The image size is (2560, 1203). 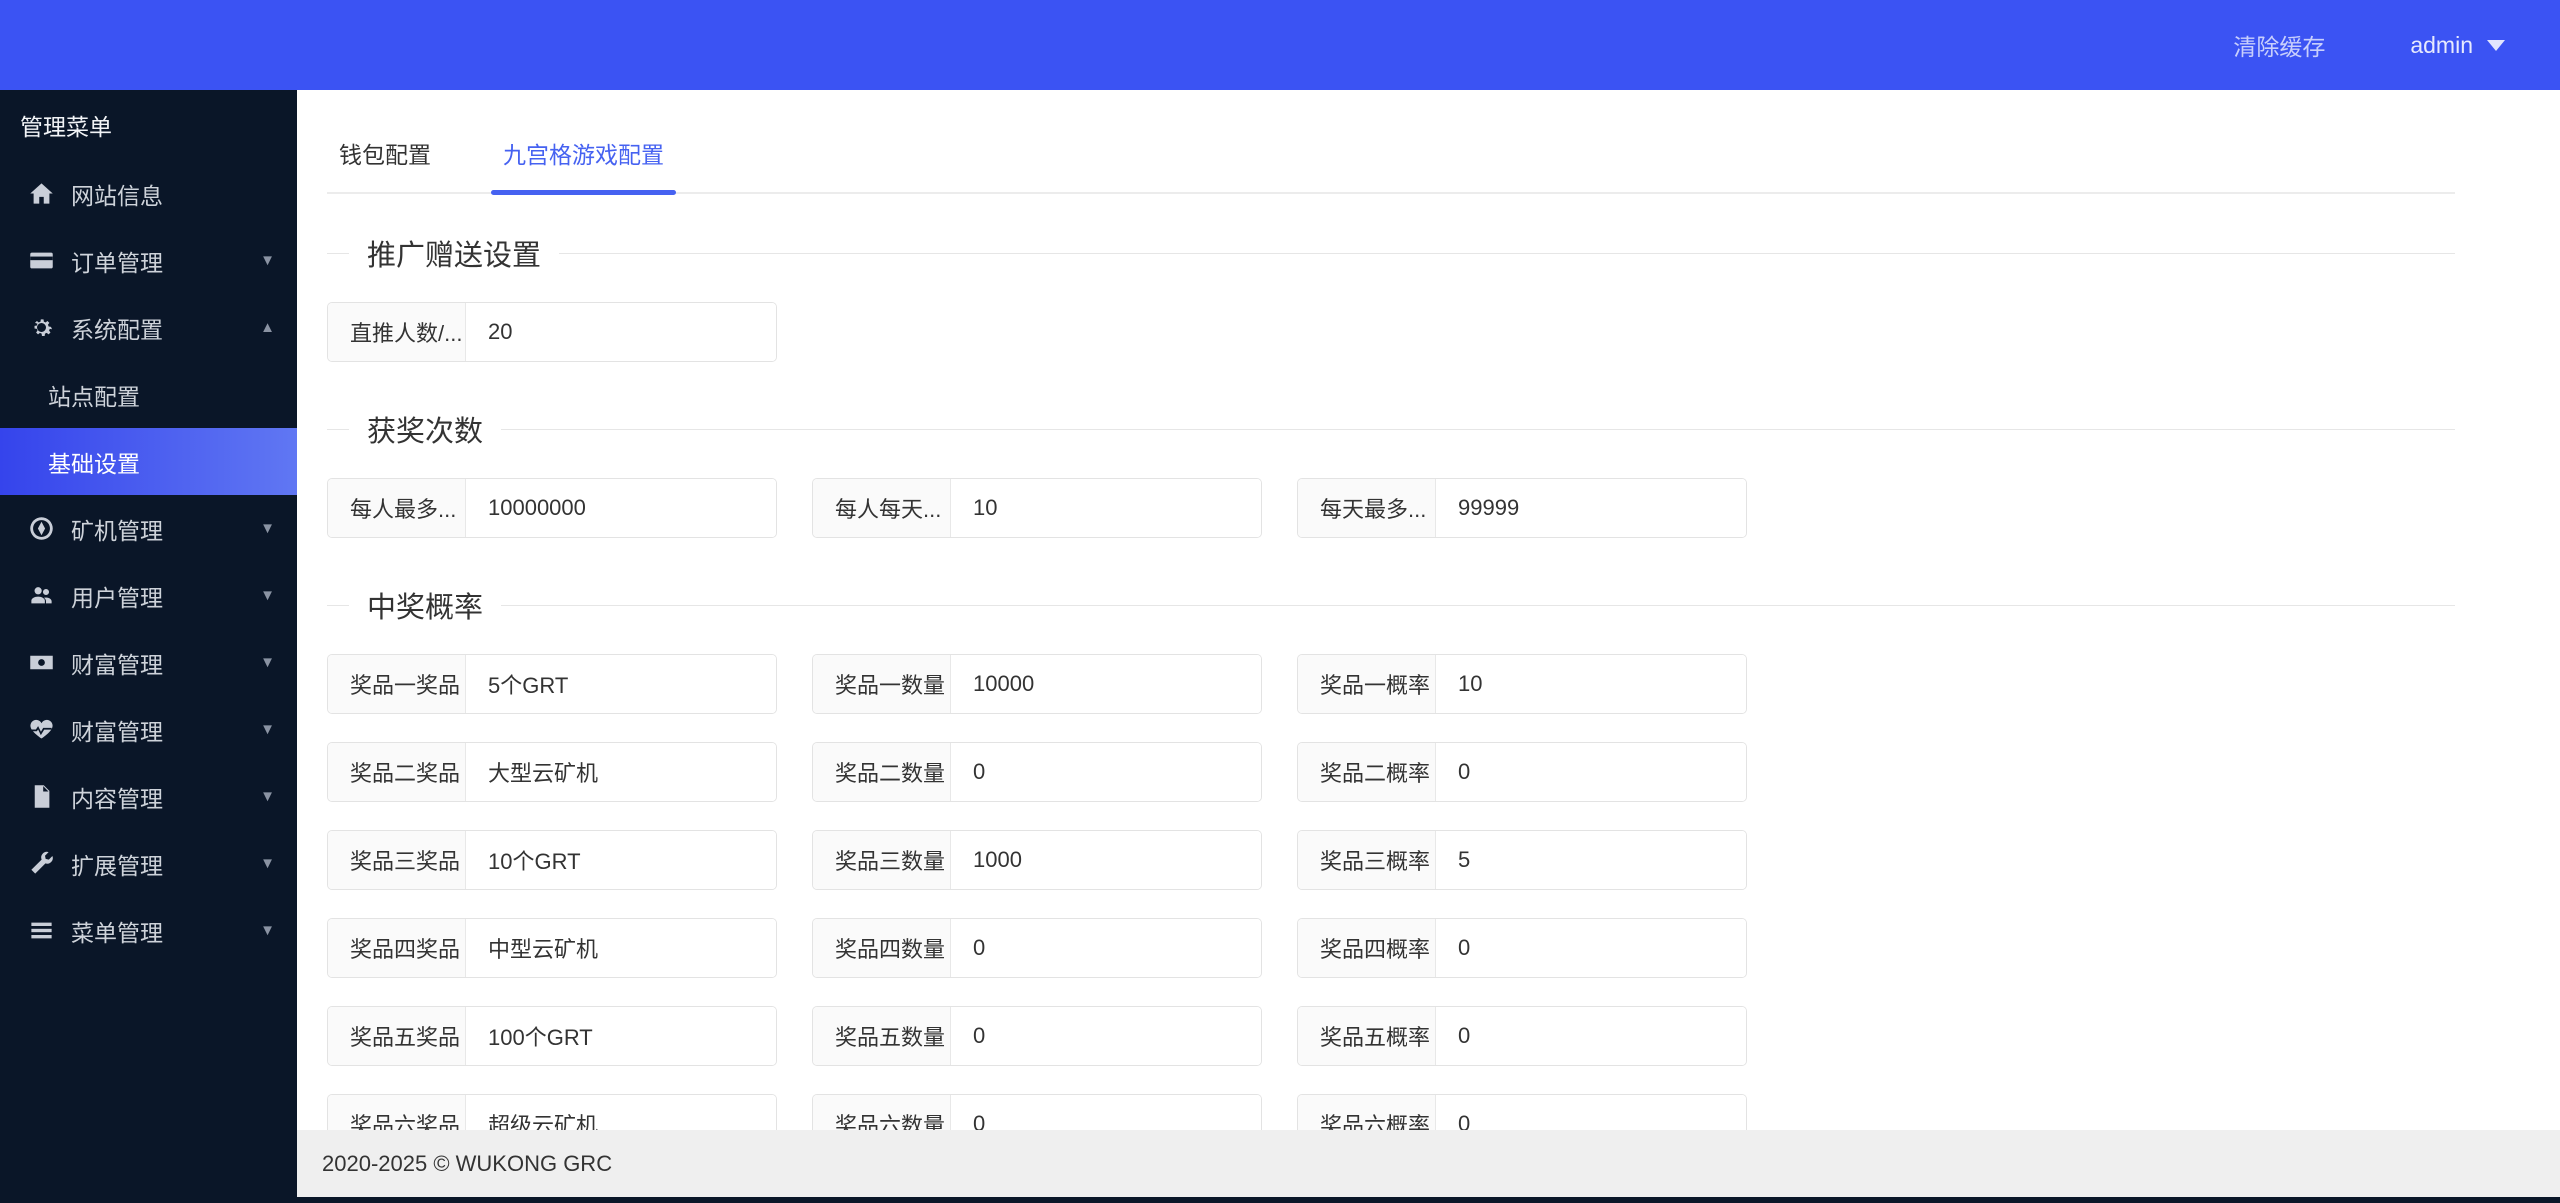 What do you see at coordinates (882, 772) in the screenshot?
I see `field-label: 奖品二数量` at bounding box center [882, 772].